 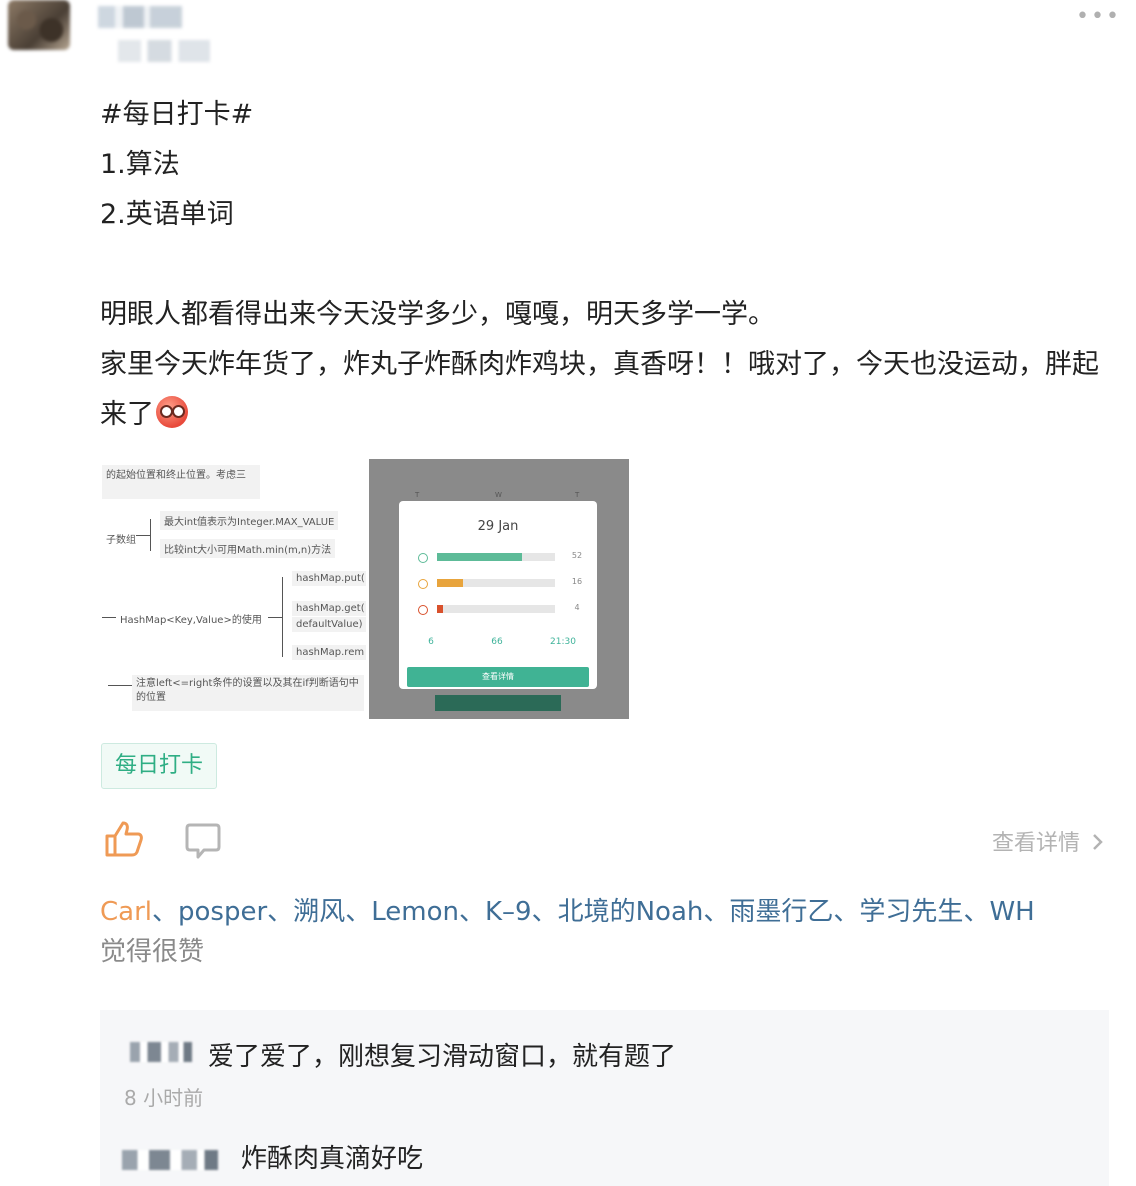 What do you see at coordinates (249, 520) in the screenshot?
I see `mindmap-node: 最大int值表示为Integer.MAX_VALUE` at bounding box center [249, 520].